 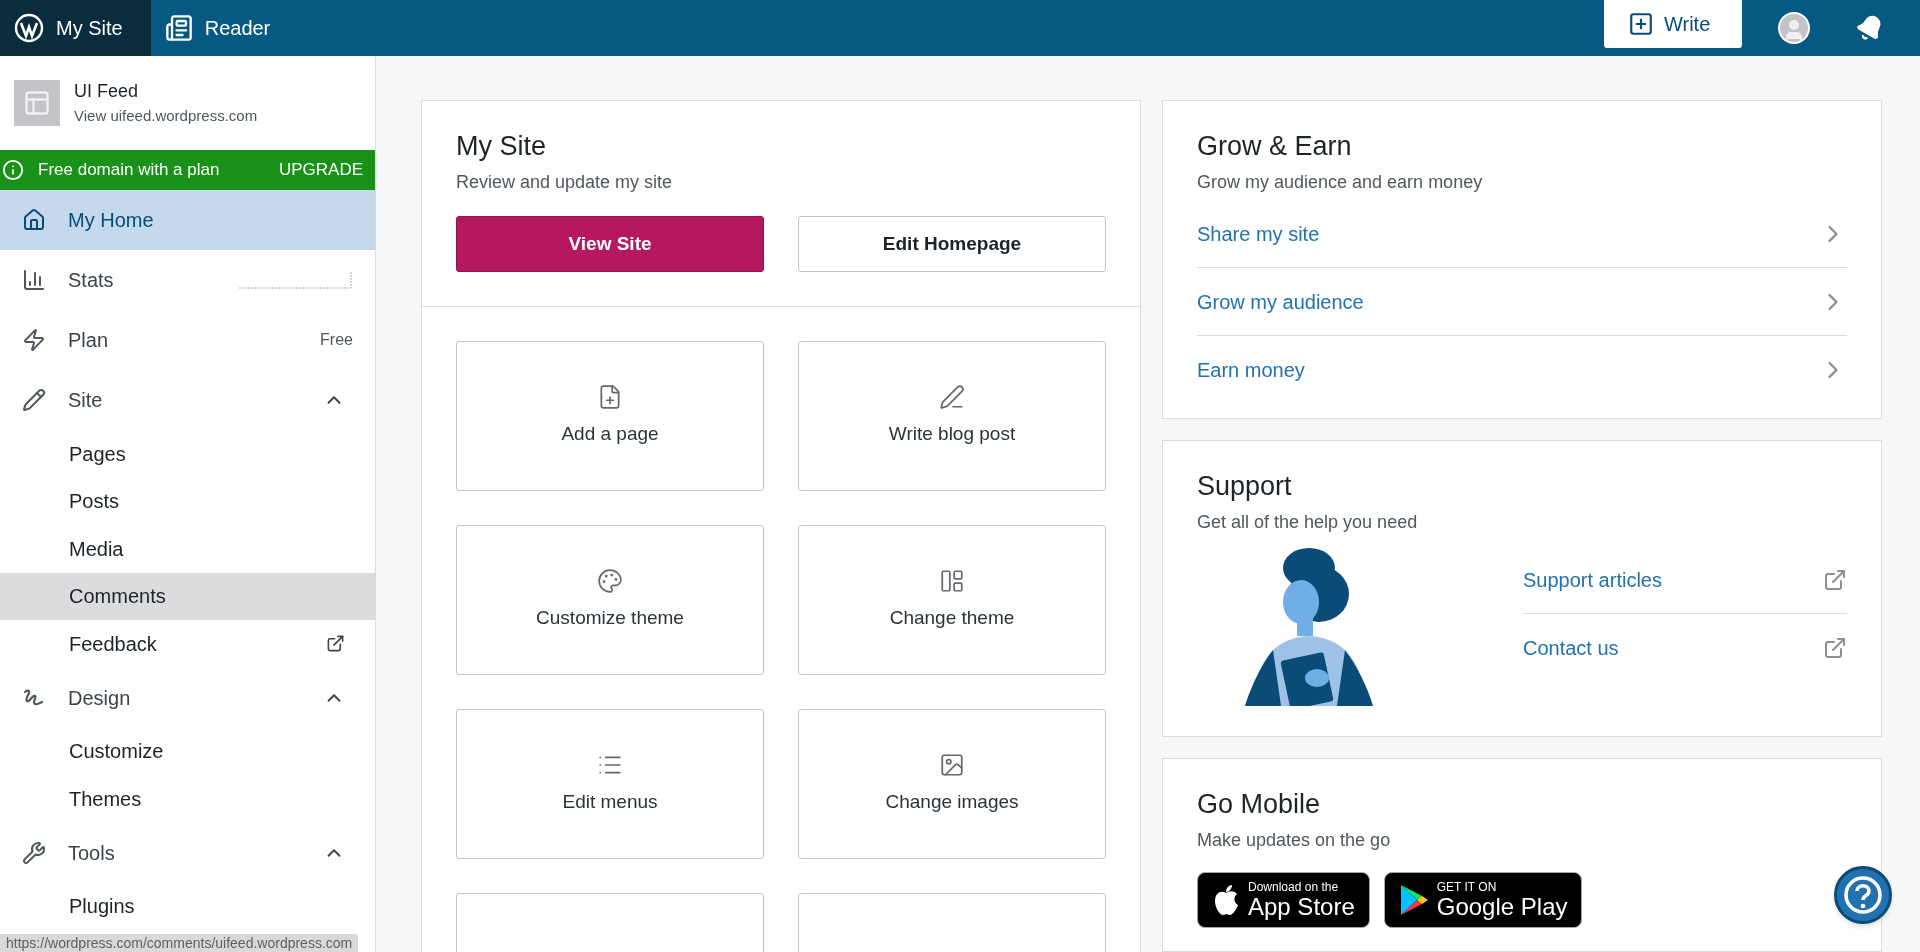 I want to click on quick-link-tile: Edit menus, so click(x=610, y=784).